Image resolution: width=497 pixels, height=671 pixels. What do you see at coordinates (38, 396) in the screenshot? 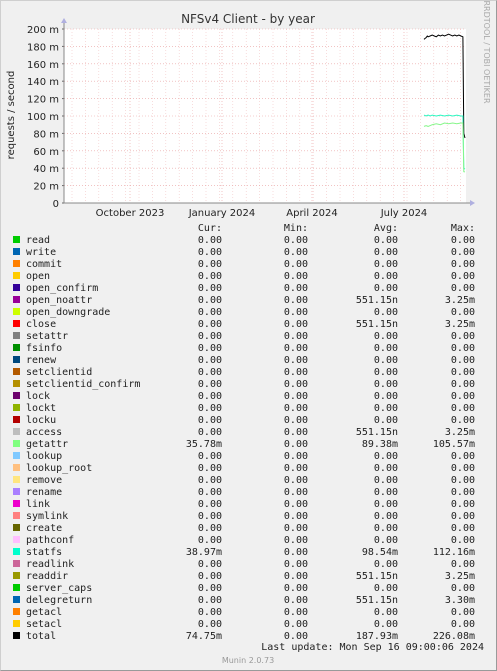
I see `legend-label: lock` at bounding box center [38, 396].